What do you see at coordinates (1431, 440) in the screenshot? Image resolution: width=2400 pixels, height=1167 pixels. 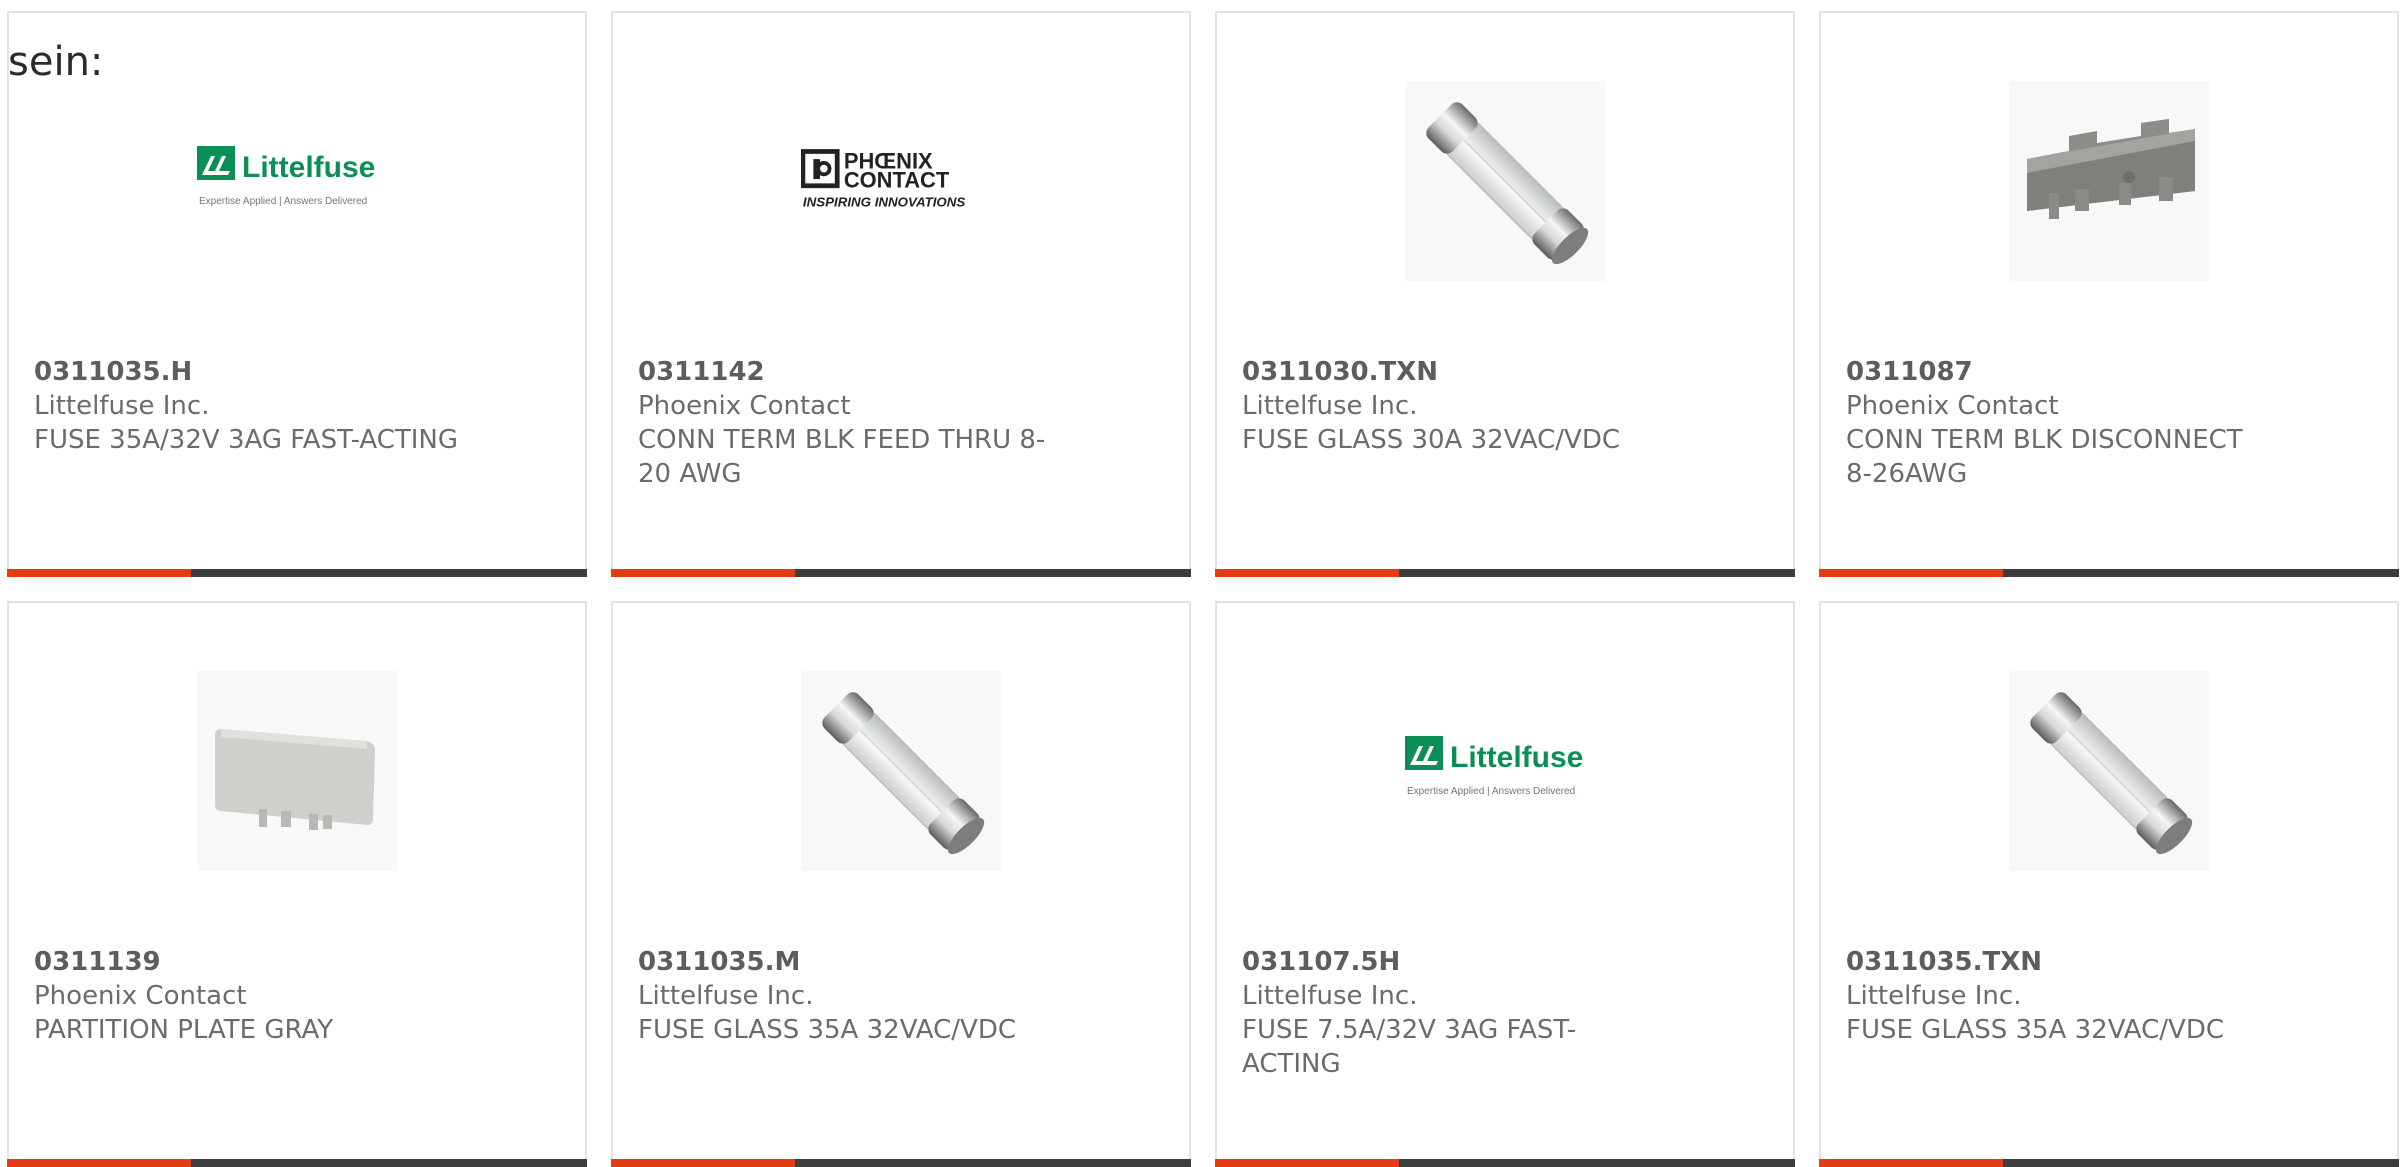 I see `product-description: FUSE GLASS 30A 32VAC/VDC` at bounding box center [1431, 440].